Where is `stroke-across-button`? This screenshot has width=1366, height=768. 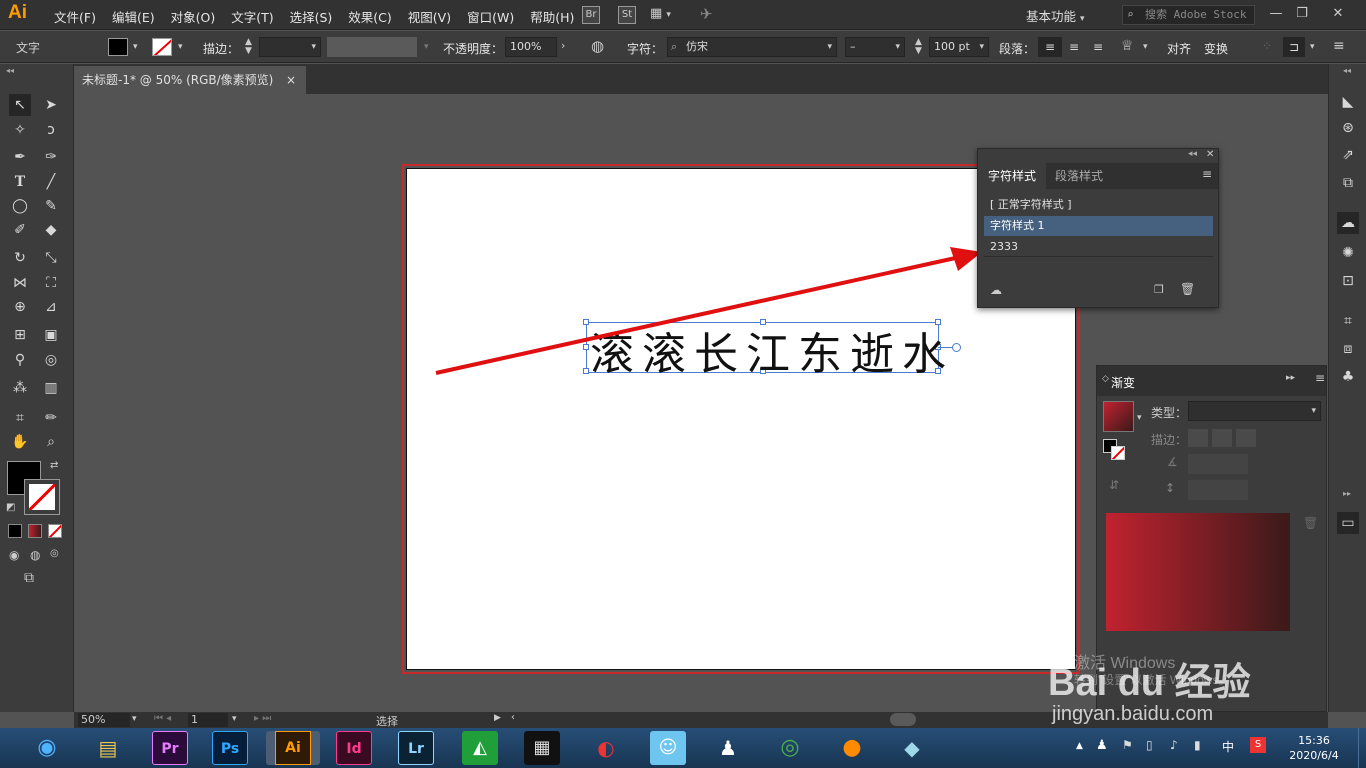 stroke-across-button is located at coordinates (1246, 438).